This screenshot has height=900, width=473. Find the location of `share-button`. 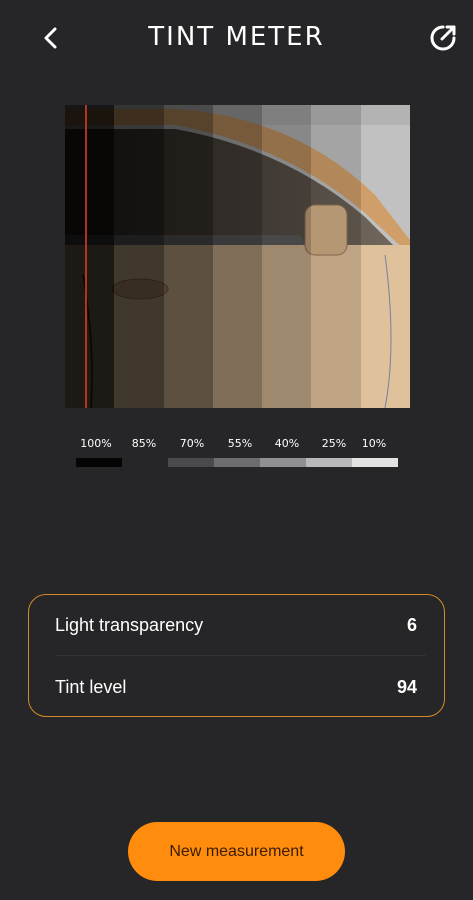

share-button is located at coordinates (443, 38).